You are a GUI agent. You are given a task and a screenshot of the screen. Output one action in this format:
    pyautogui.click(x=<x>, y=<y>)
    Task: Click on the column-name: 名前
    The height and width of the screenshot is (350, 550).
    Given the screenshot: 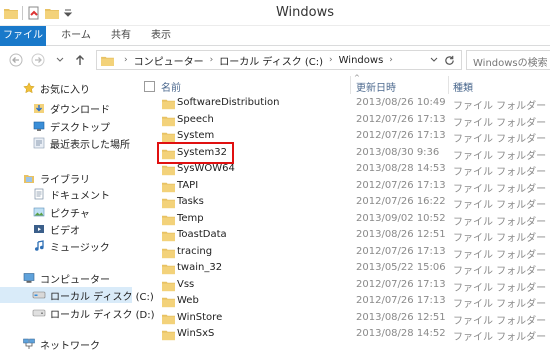 What is the action you would take?
    pyautogui.click(x=171, y=86)
    